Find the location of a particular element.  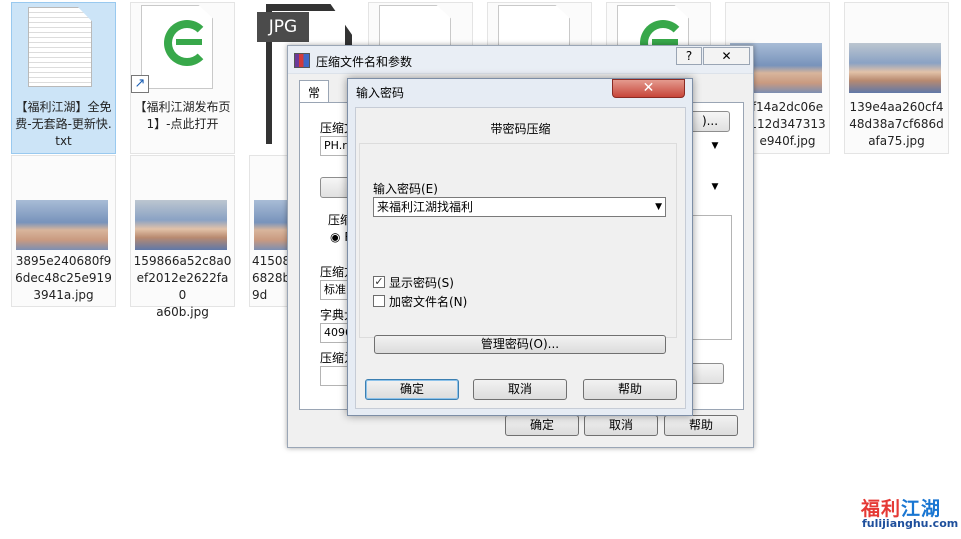

profiles-button is located at coordinates (335, 187).